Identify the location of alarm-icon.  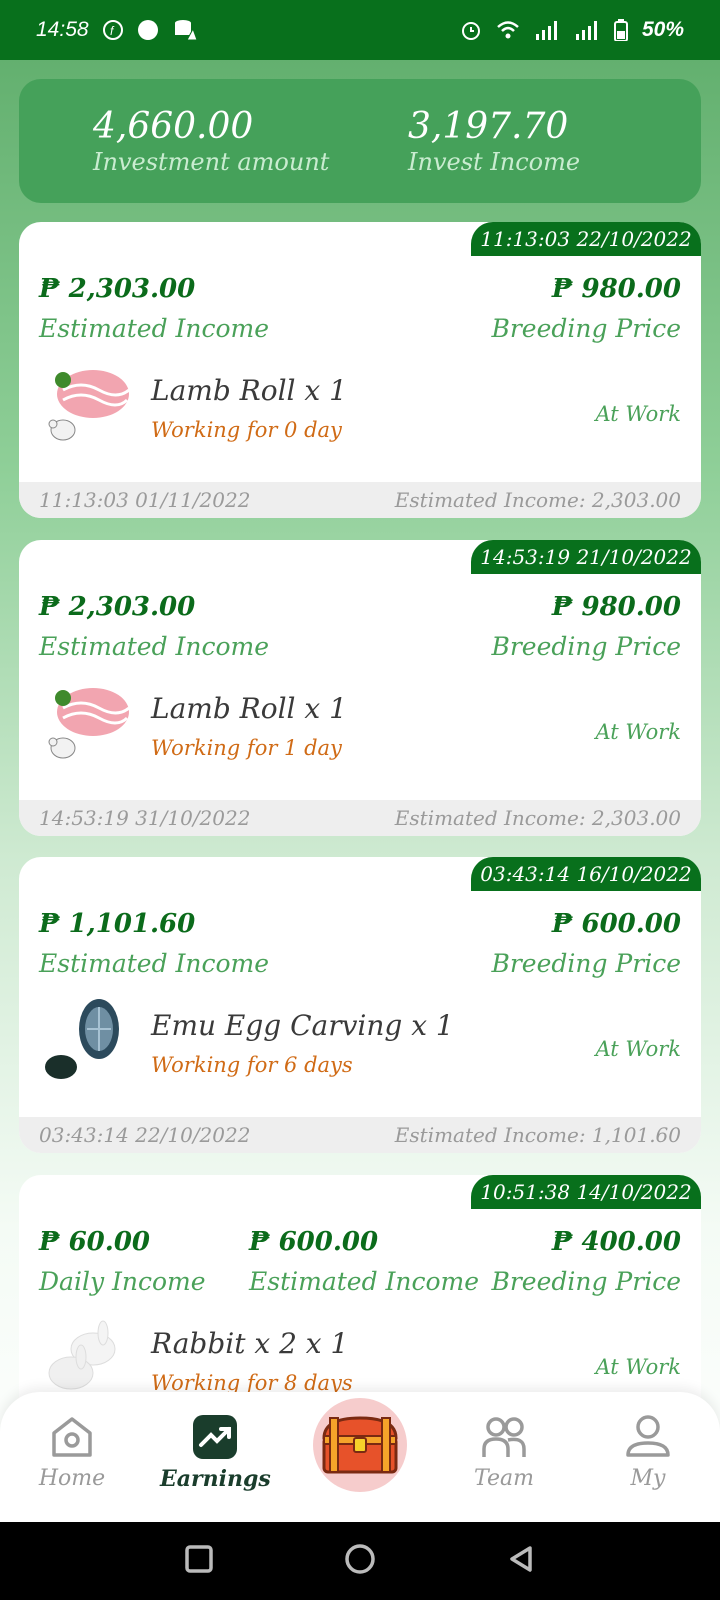
(471, 30).